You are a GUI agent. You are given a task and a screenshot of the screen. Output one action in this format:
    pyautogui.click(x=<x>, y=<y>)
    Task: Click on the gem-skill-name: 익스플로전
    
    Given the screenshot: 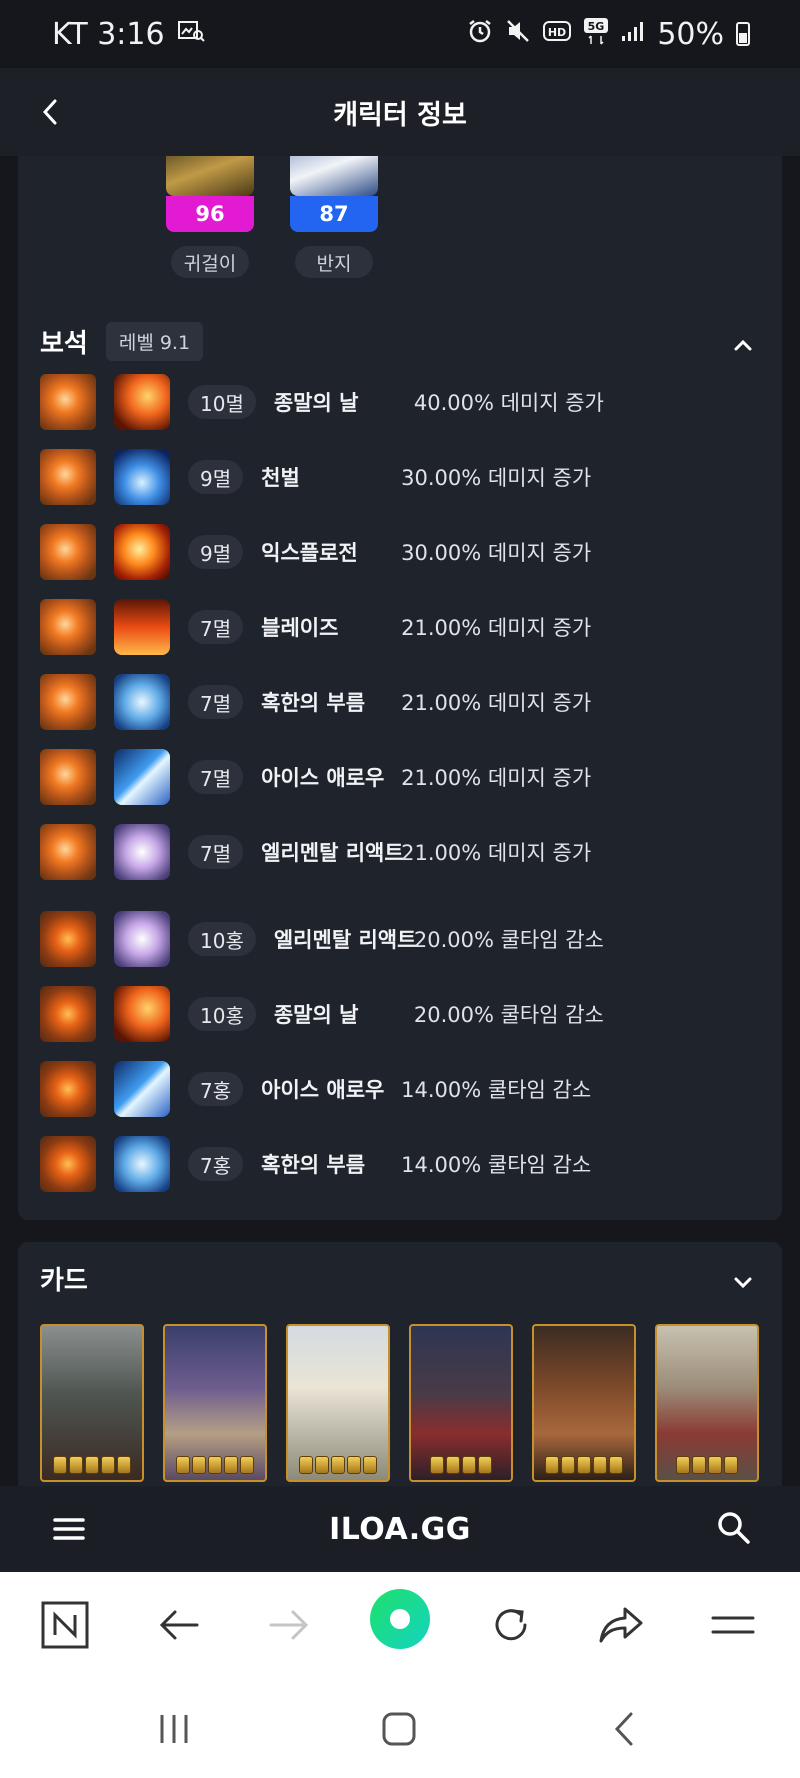 What is the action you would take?
    pyautogui.click(x=309, y=553)
    